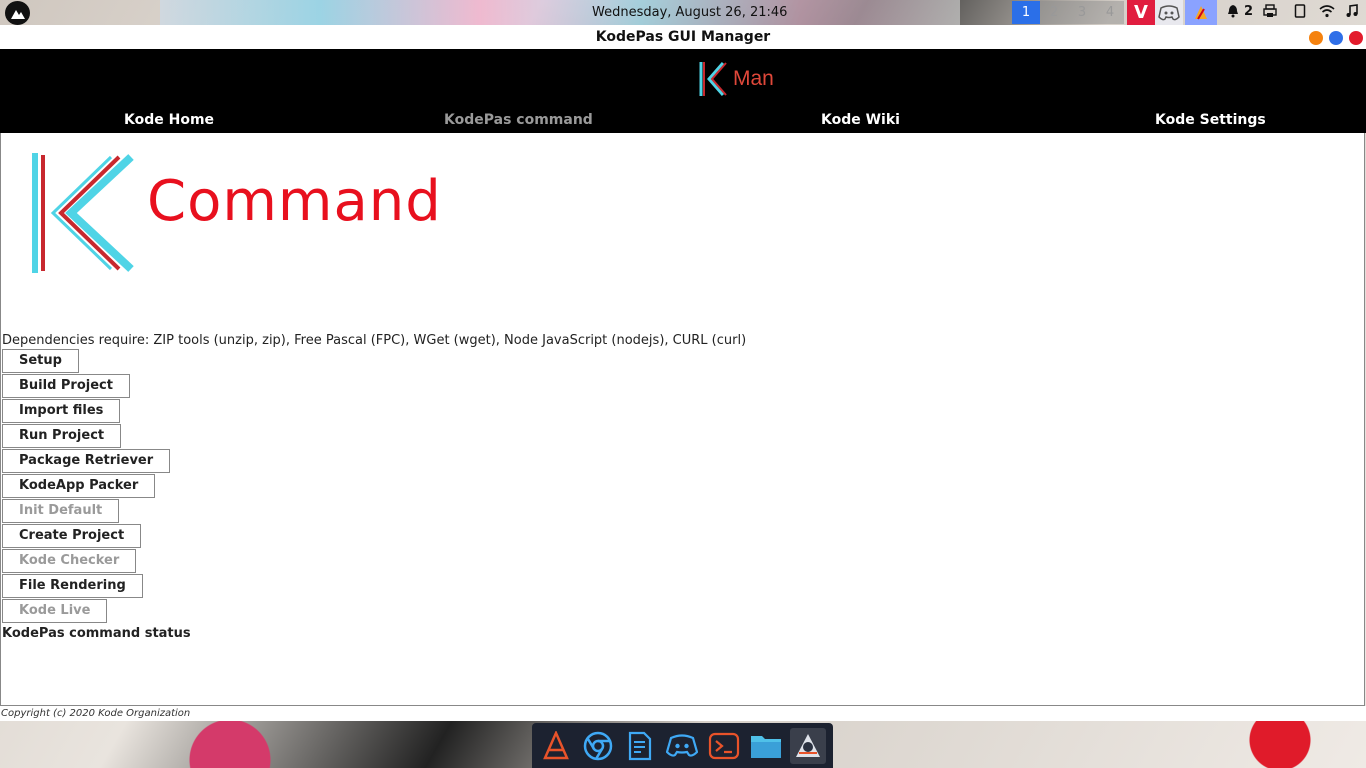  What do you see at coordinates (83, 213) in the screenshot?
I see `k-command-logo-icon` at bounding box center [83, 213].